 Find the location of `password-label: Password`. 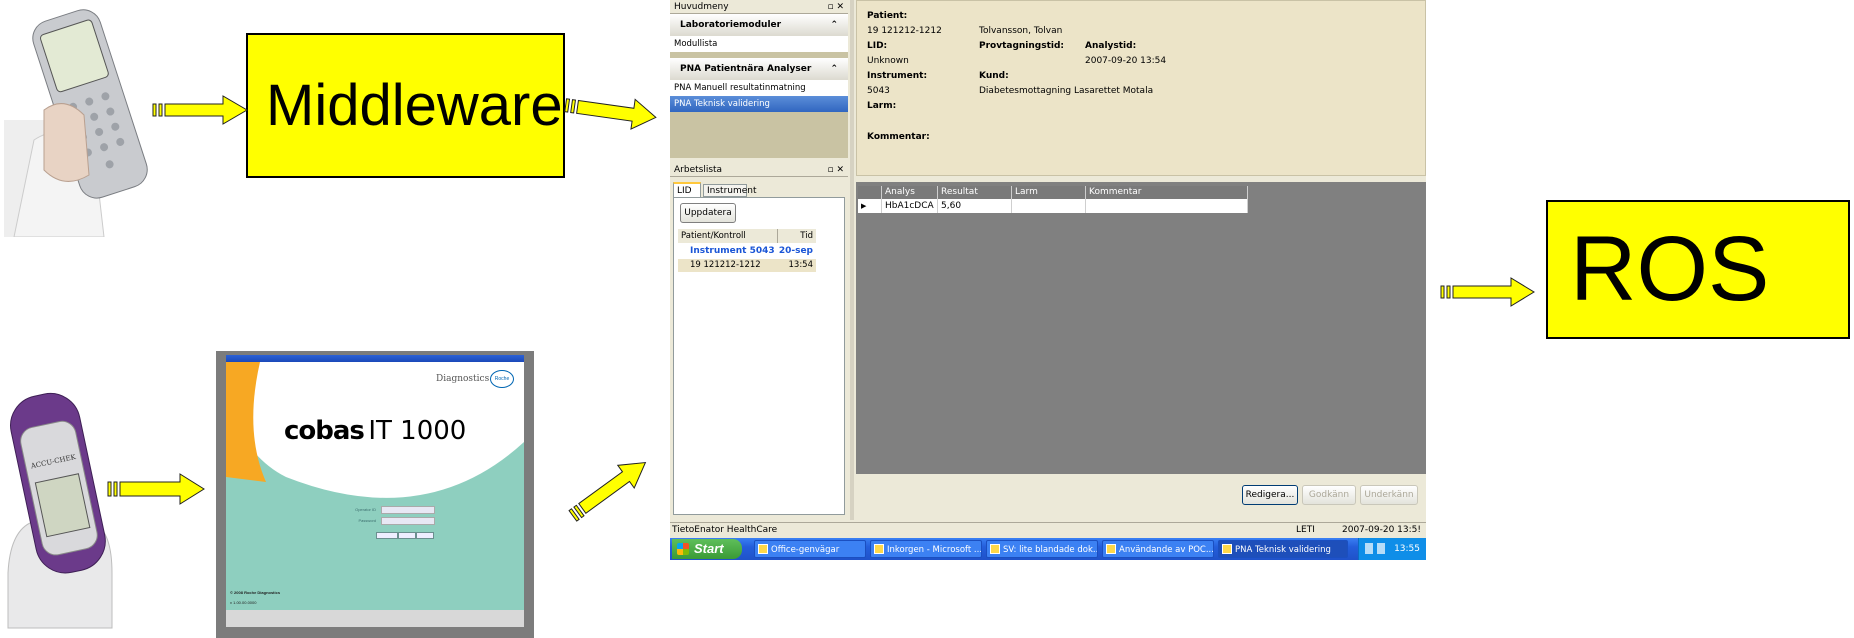

password-label: Password is located at coordinates (367, 520).